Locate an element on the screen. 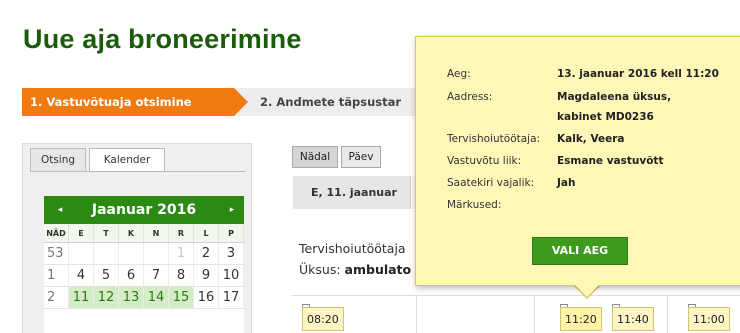  time-slot-selected: 11:20 is located at coordinates (581, 319).